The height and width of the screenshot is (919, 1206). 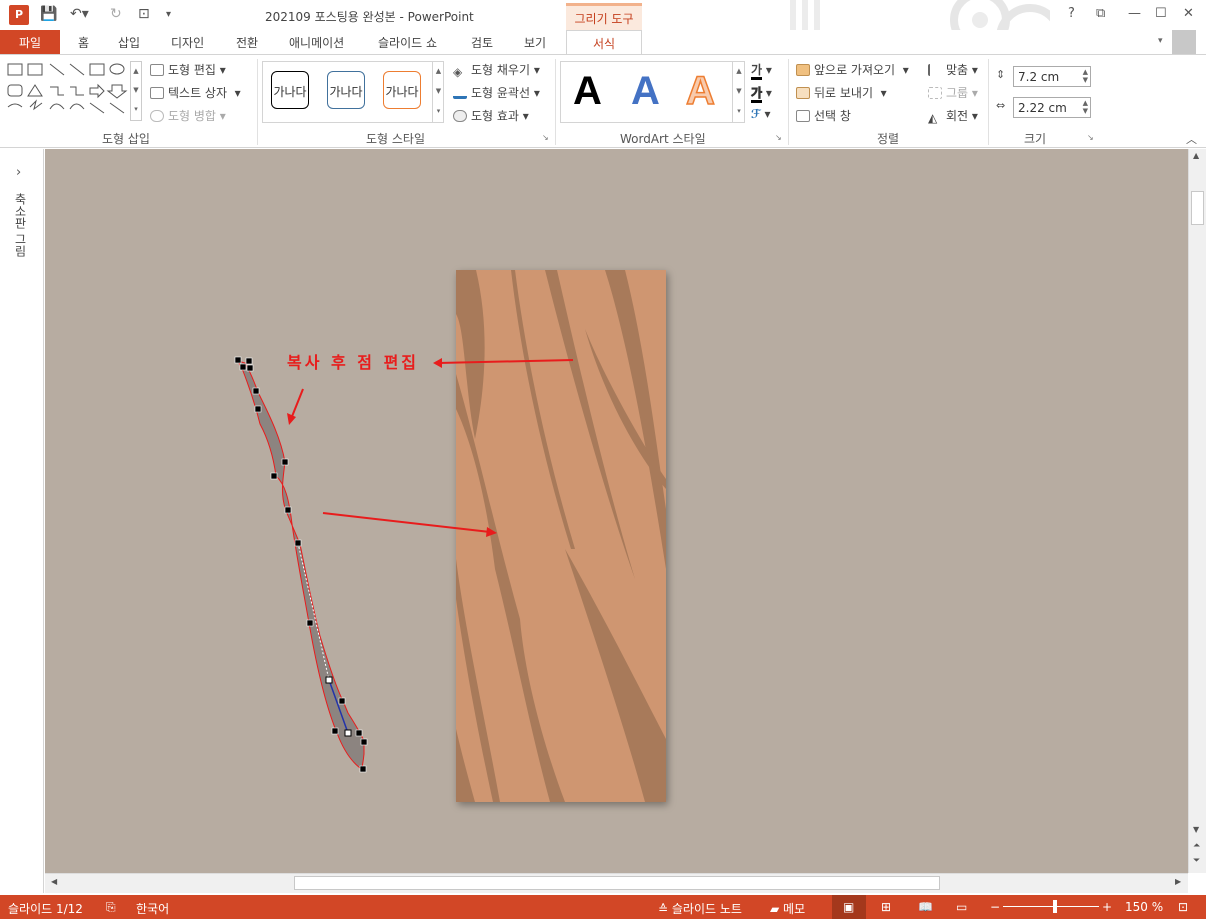 I want to click on zoom-level: 150 %, so click(x=1144, y=907).